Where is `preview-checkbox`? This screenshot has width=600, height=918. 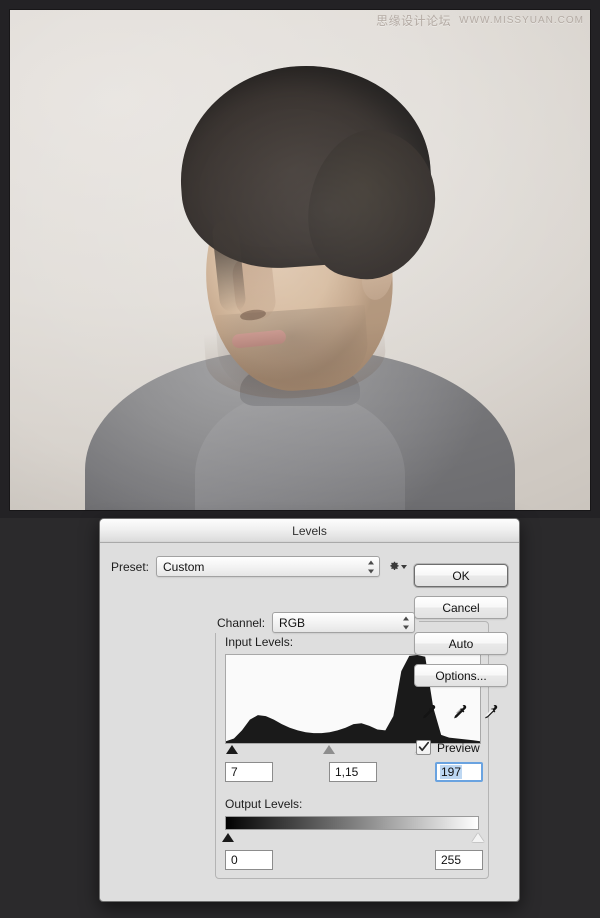
preview-checkbox is located at coordinates (423, 747).